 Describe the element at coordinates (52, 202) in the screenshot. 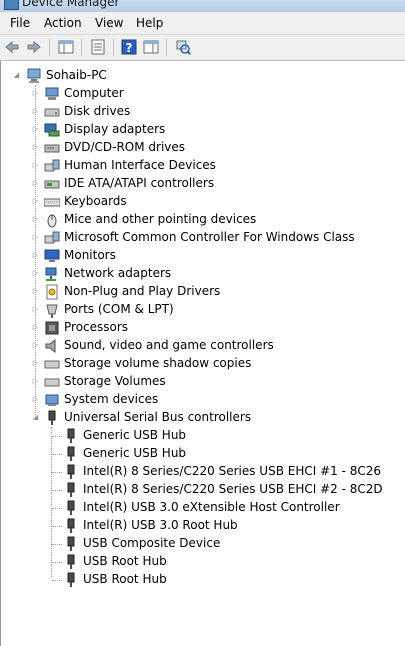

I see `keyboard-icon` at that location.